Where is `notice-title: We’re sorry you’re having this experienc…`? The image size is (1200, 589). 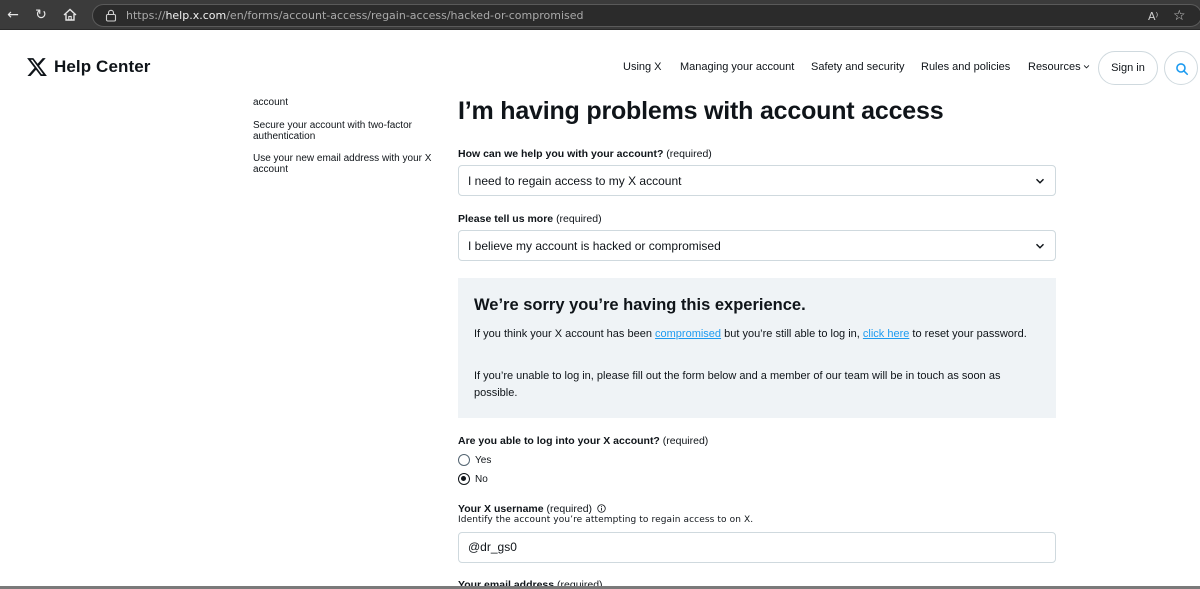 notice-title: We’re sorry you’re having this experienc… is located at coordinates (640, 305).